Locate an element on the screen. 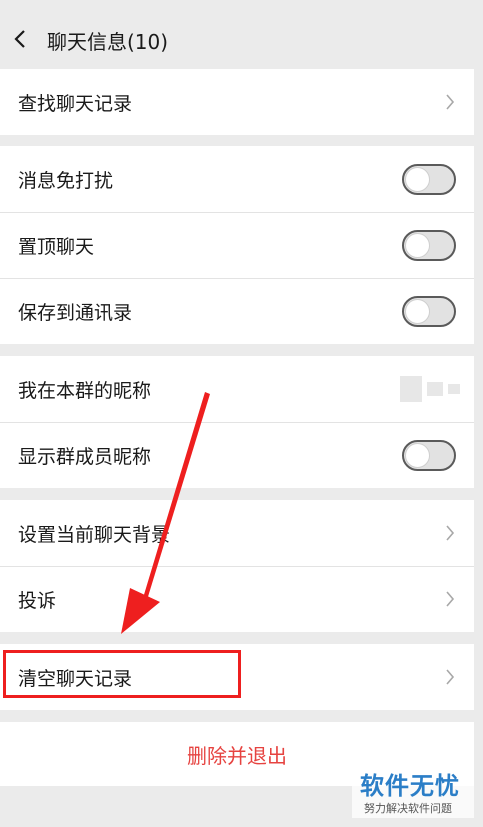 The image size is (483, 827). watermark: 软件无忧 努力解决软件问题 is located at coordinates (413, 790).